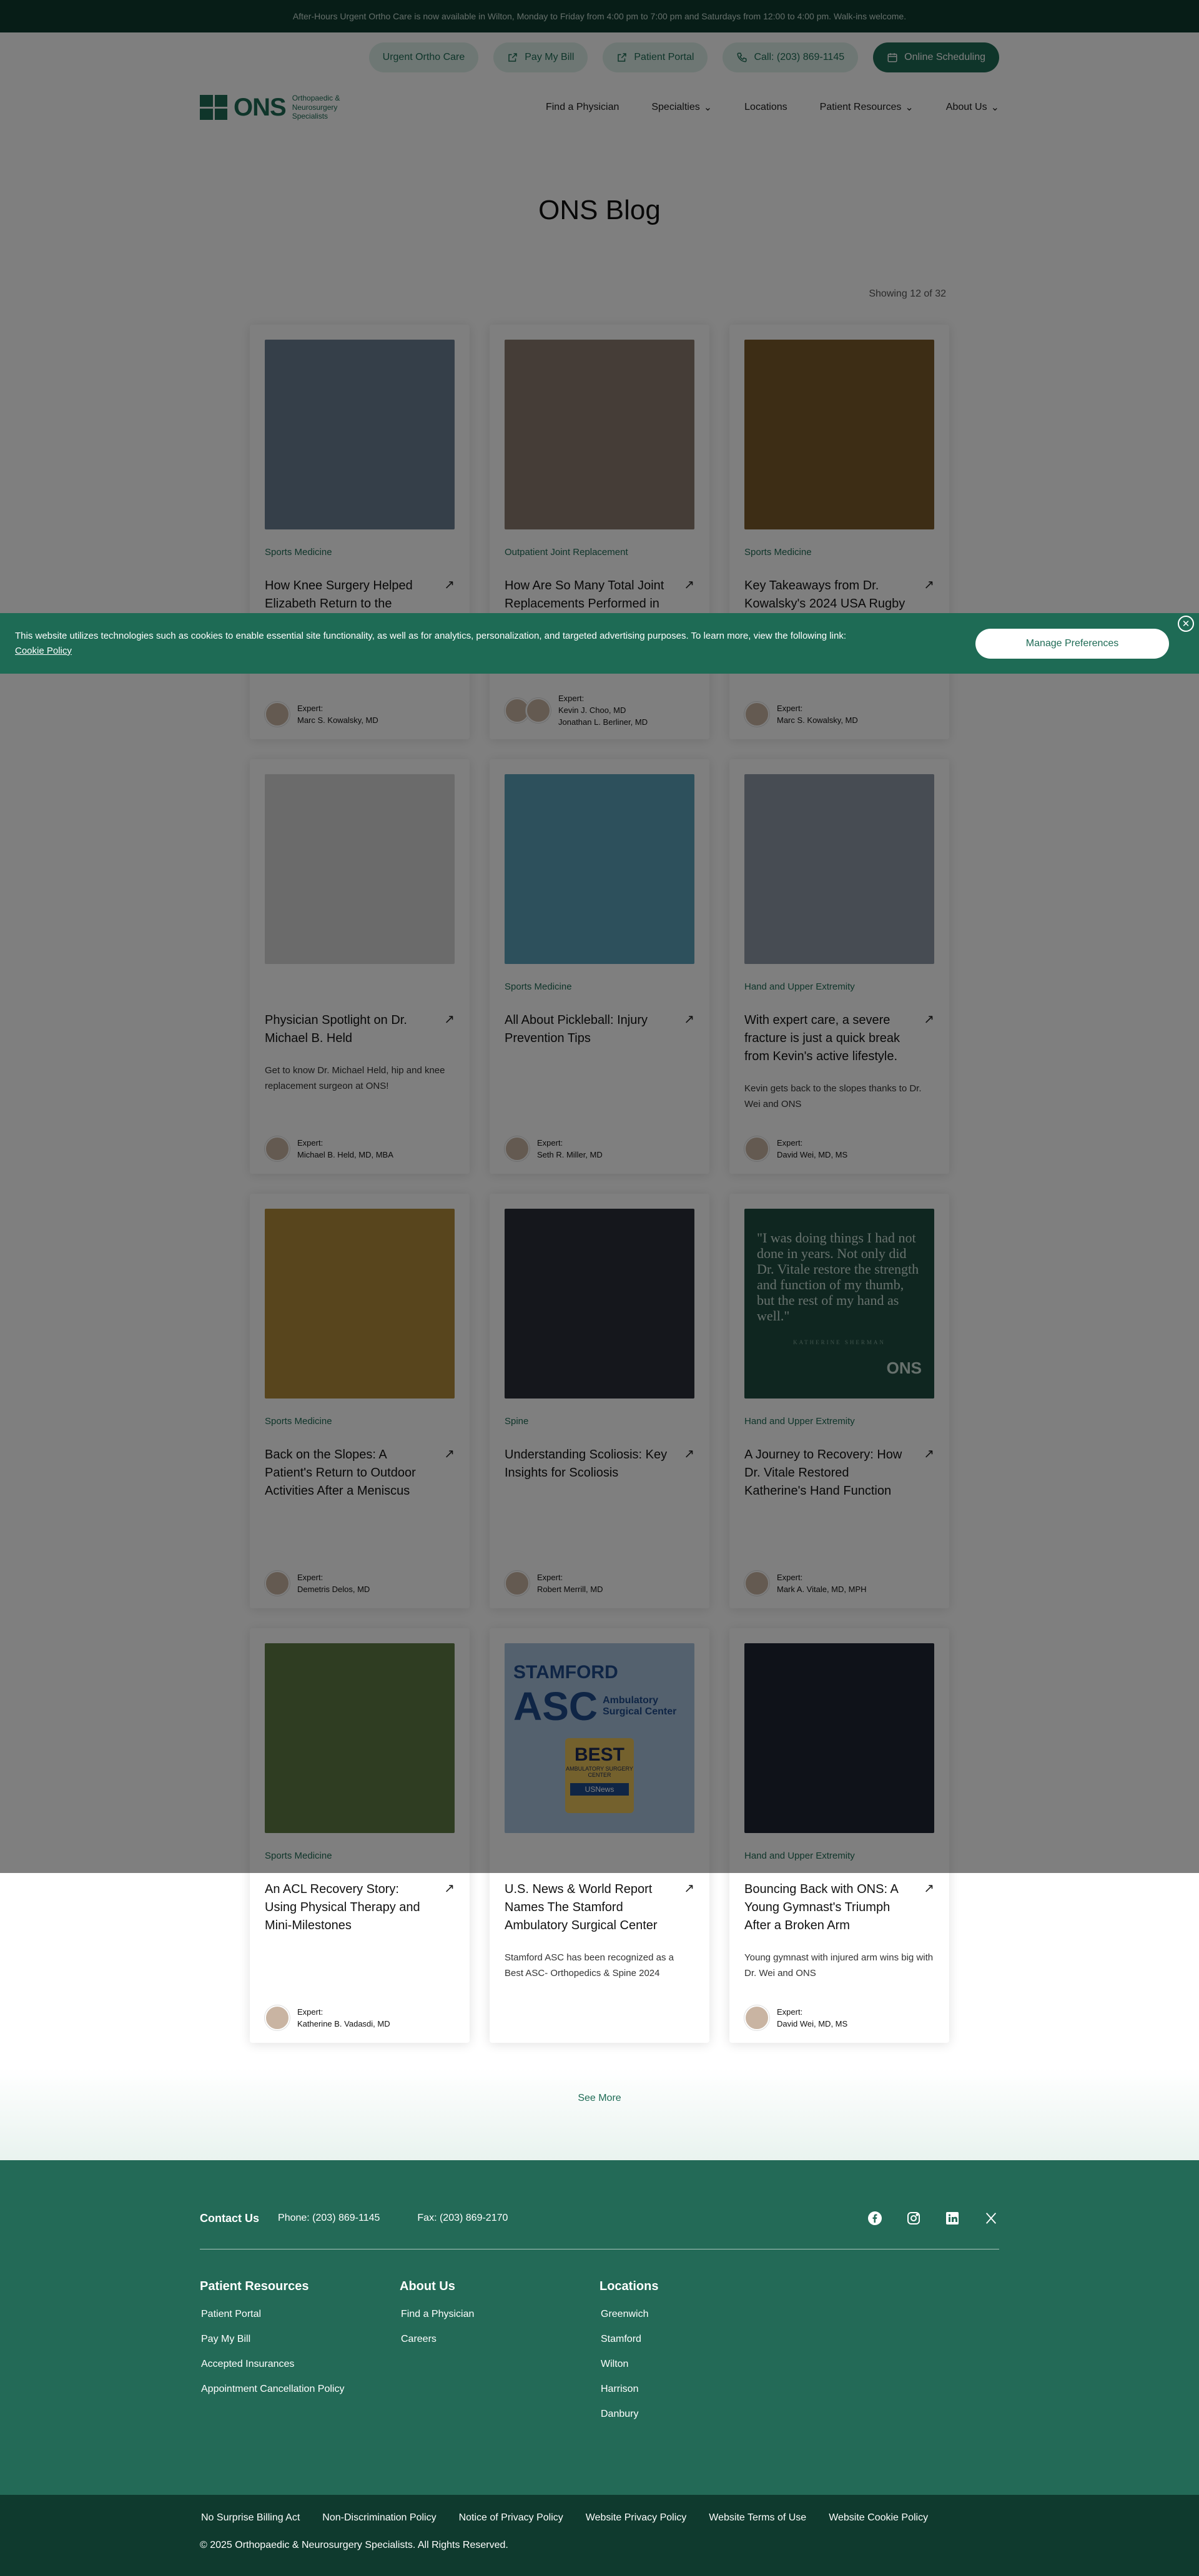 The width and height of the screenshot is (1199, 2576). I want to click on patient-portal-button: Patient Portal, so click(655, 57).